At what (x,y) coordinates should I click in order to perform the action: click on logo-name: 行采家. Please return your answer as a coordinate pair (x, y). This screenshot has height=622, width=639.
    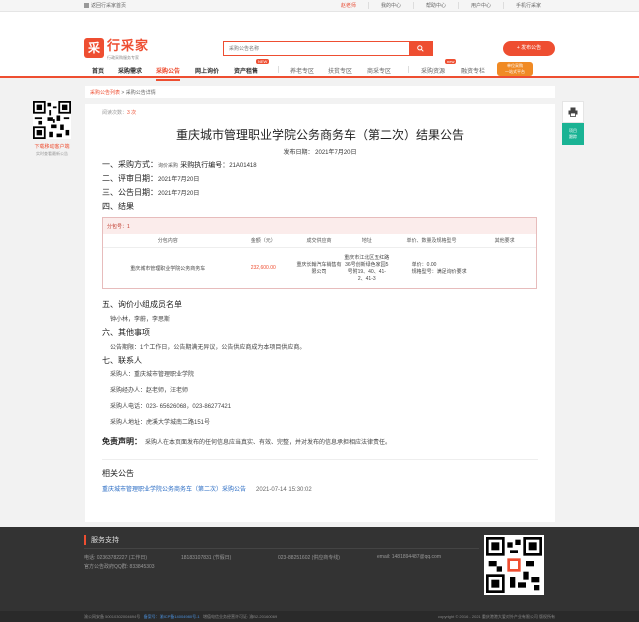
    Looking at the image, I should click on (128, 45).